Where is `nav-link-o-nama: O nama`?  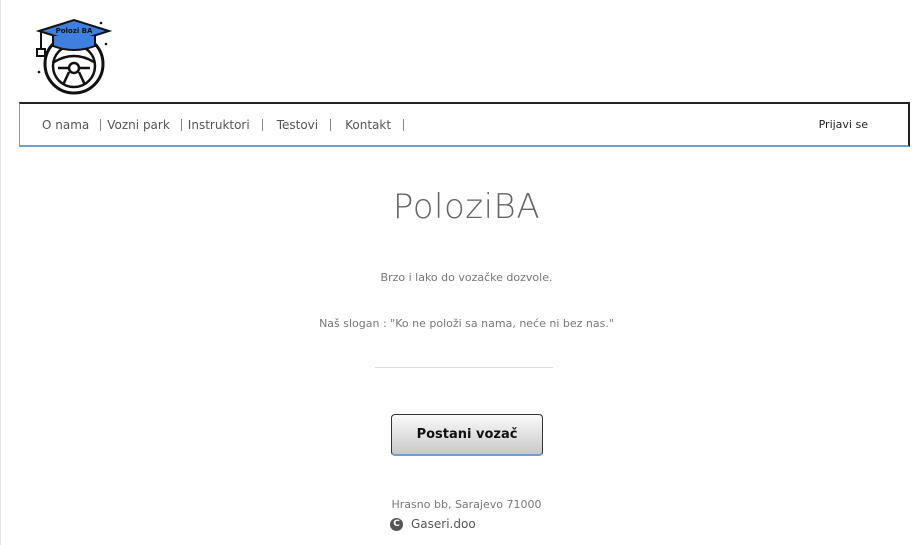
nav-link-o-nama: O nama is located at coordinates (65, 125).